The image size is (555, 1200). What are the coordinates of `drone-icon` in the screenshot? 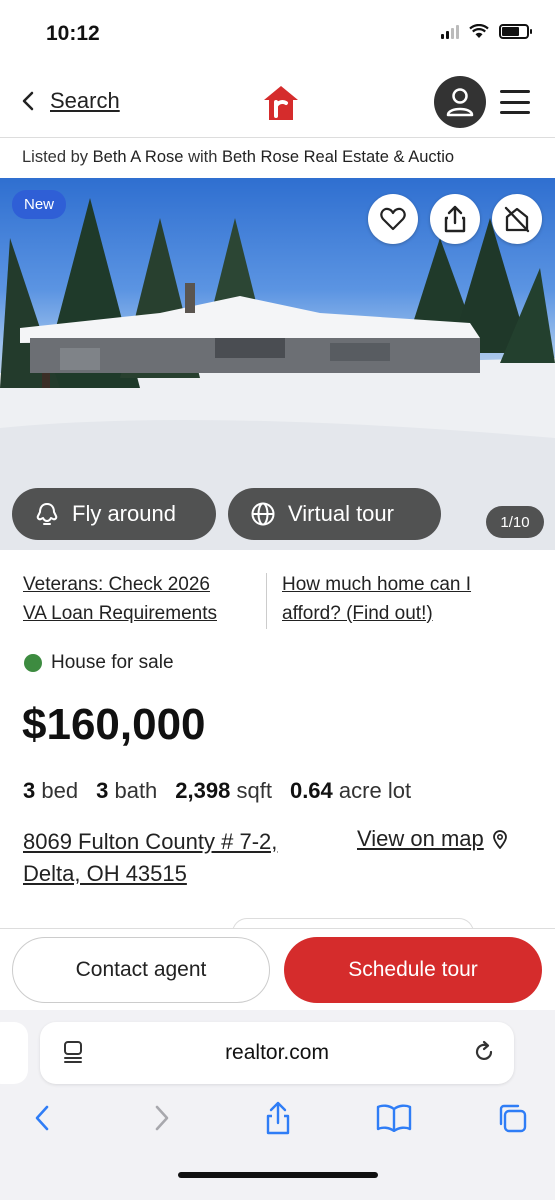 It's located at (47, 514).